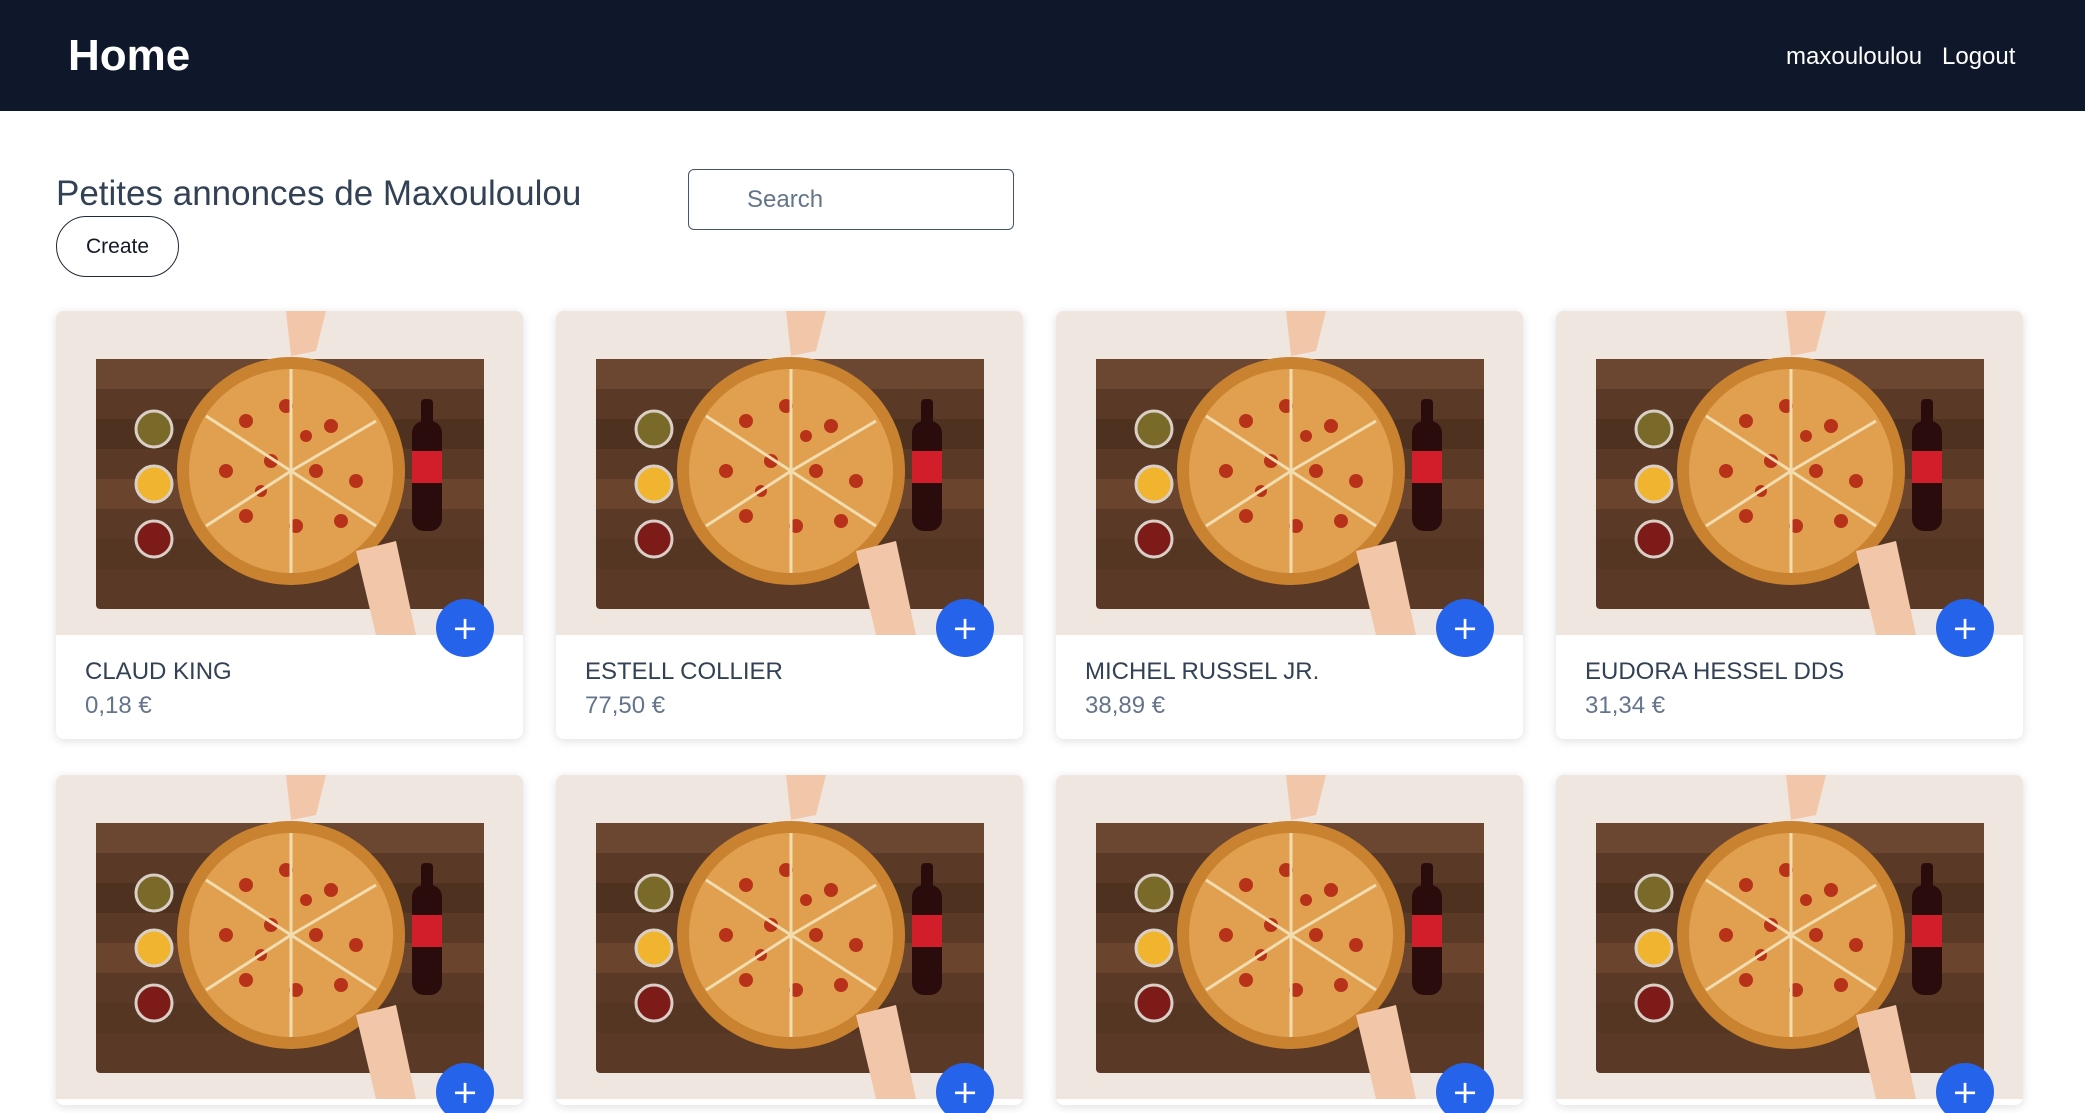 This screenshot has width=2085, height=1113. I want to click on listing-title: MICHEL RUSSEL JR., so click(1202, 671).